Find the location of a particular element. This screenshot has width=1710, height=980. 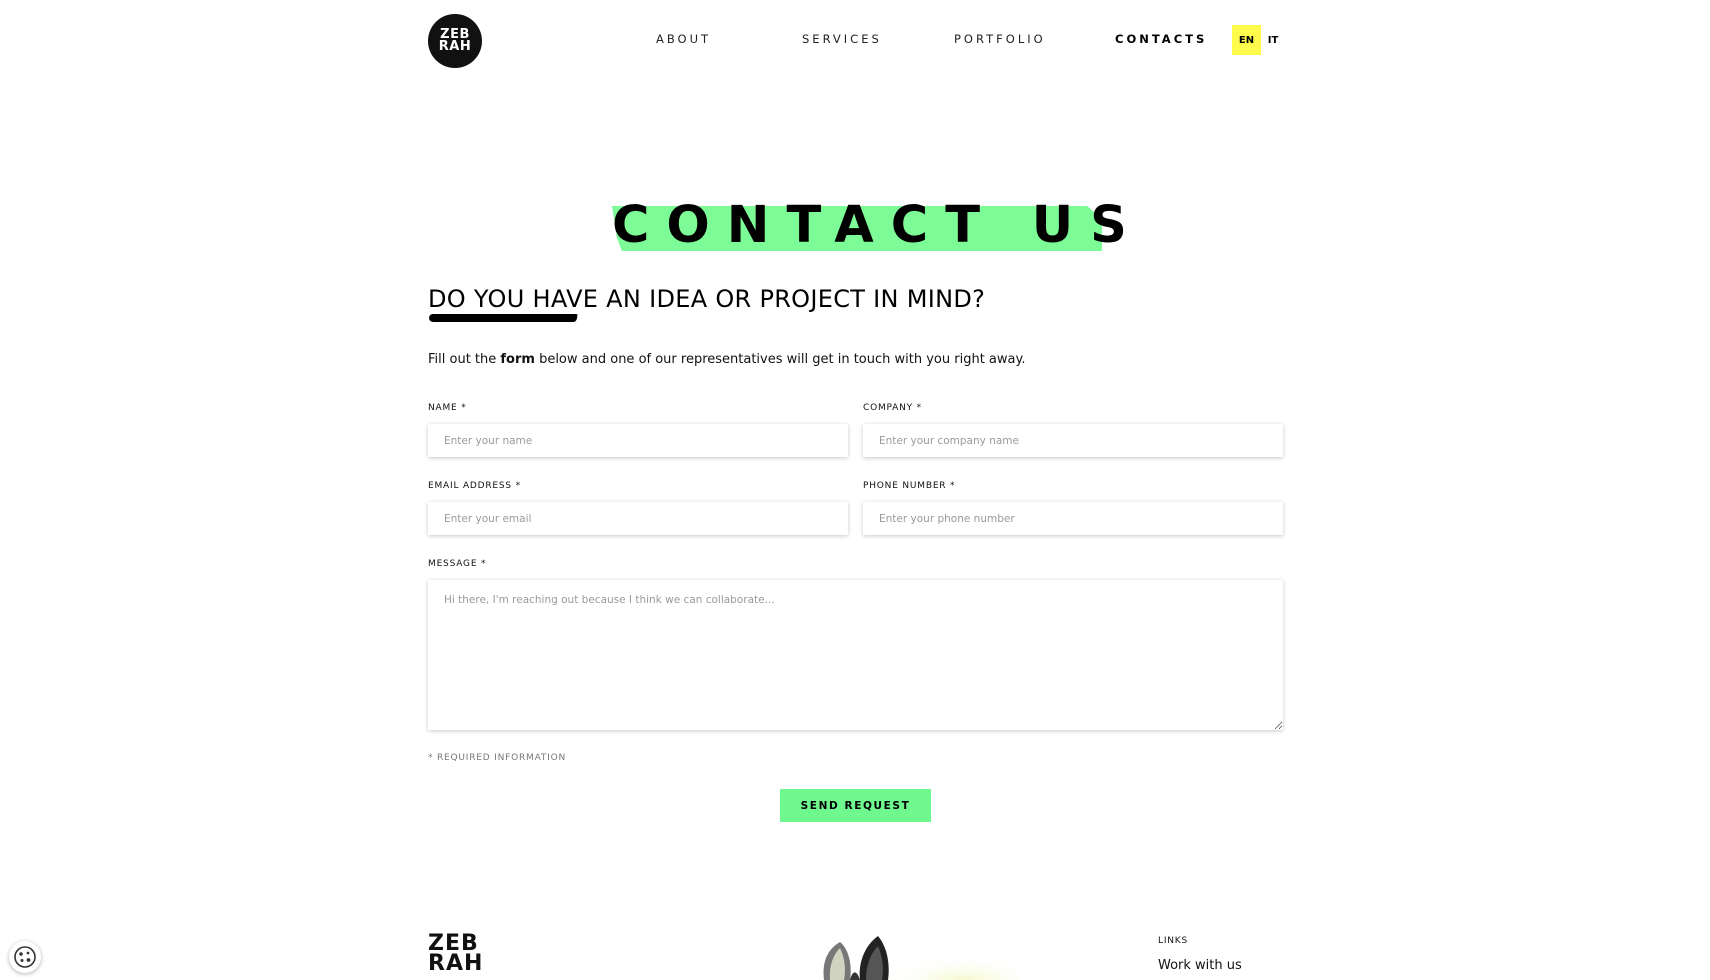

nav-about: ABOUT is located at coordinates (683, 39).